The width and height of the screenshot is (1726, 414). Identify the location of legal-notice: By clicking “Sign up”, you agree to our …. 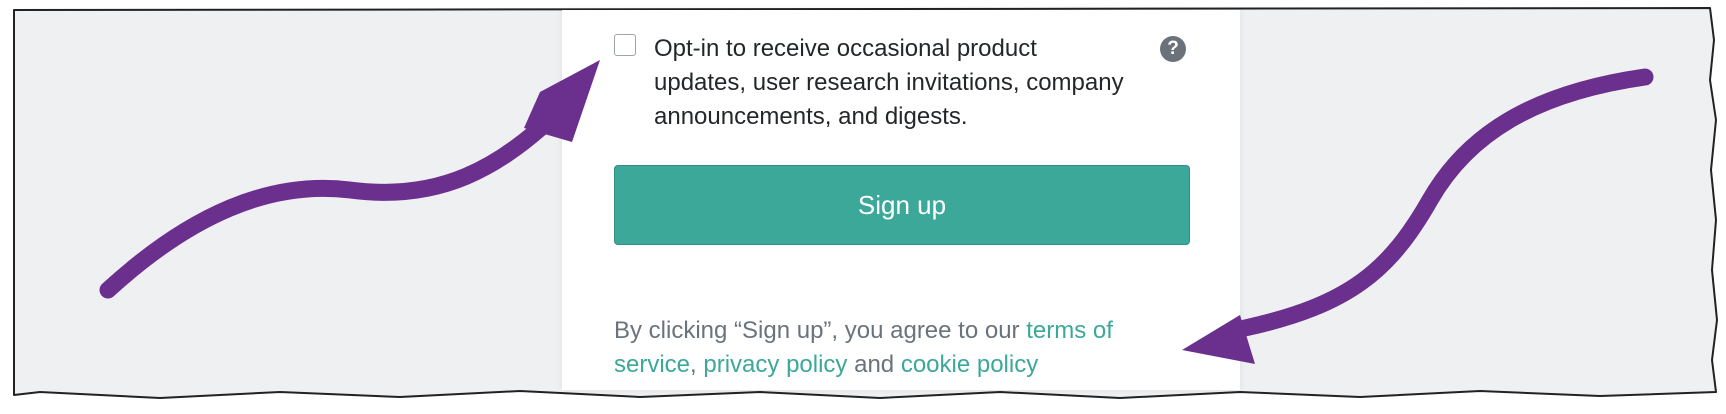
(894, 348).